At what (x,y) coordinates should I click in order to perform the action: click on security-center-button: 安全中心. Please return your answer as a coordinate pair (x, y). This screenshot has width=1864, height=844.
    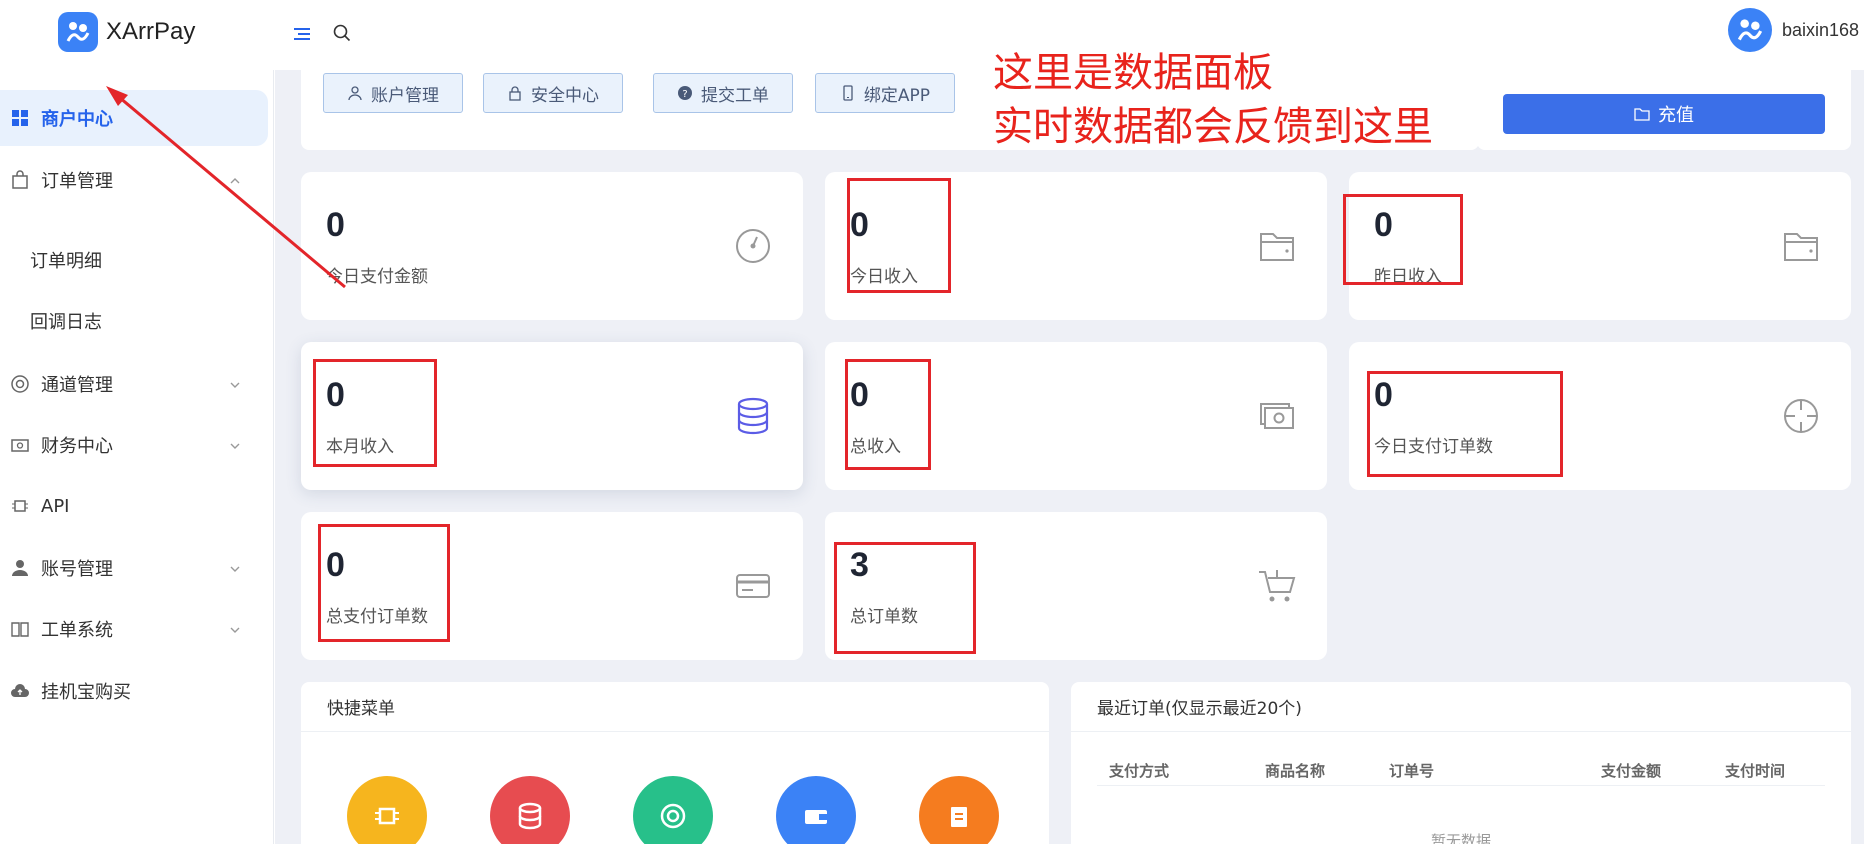
    Looking at the image, I should click on (553, 93).